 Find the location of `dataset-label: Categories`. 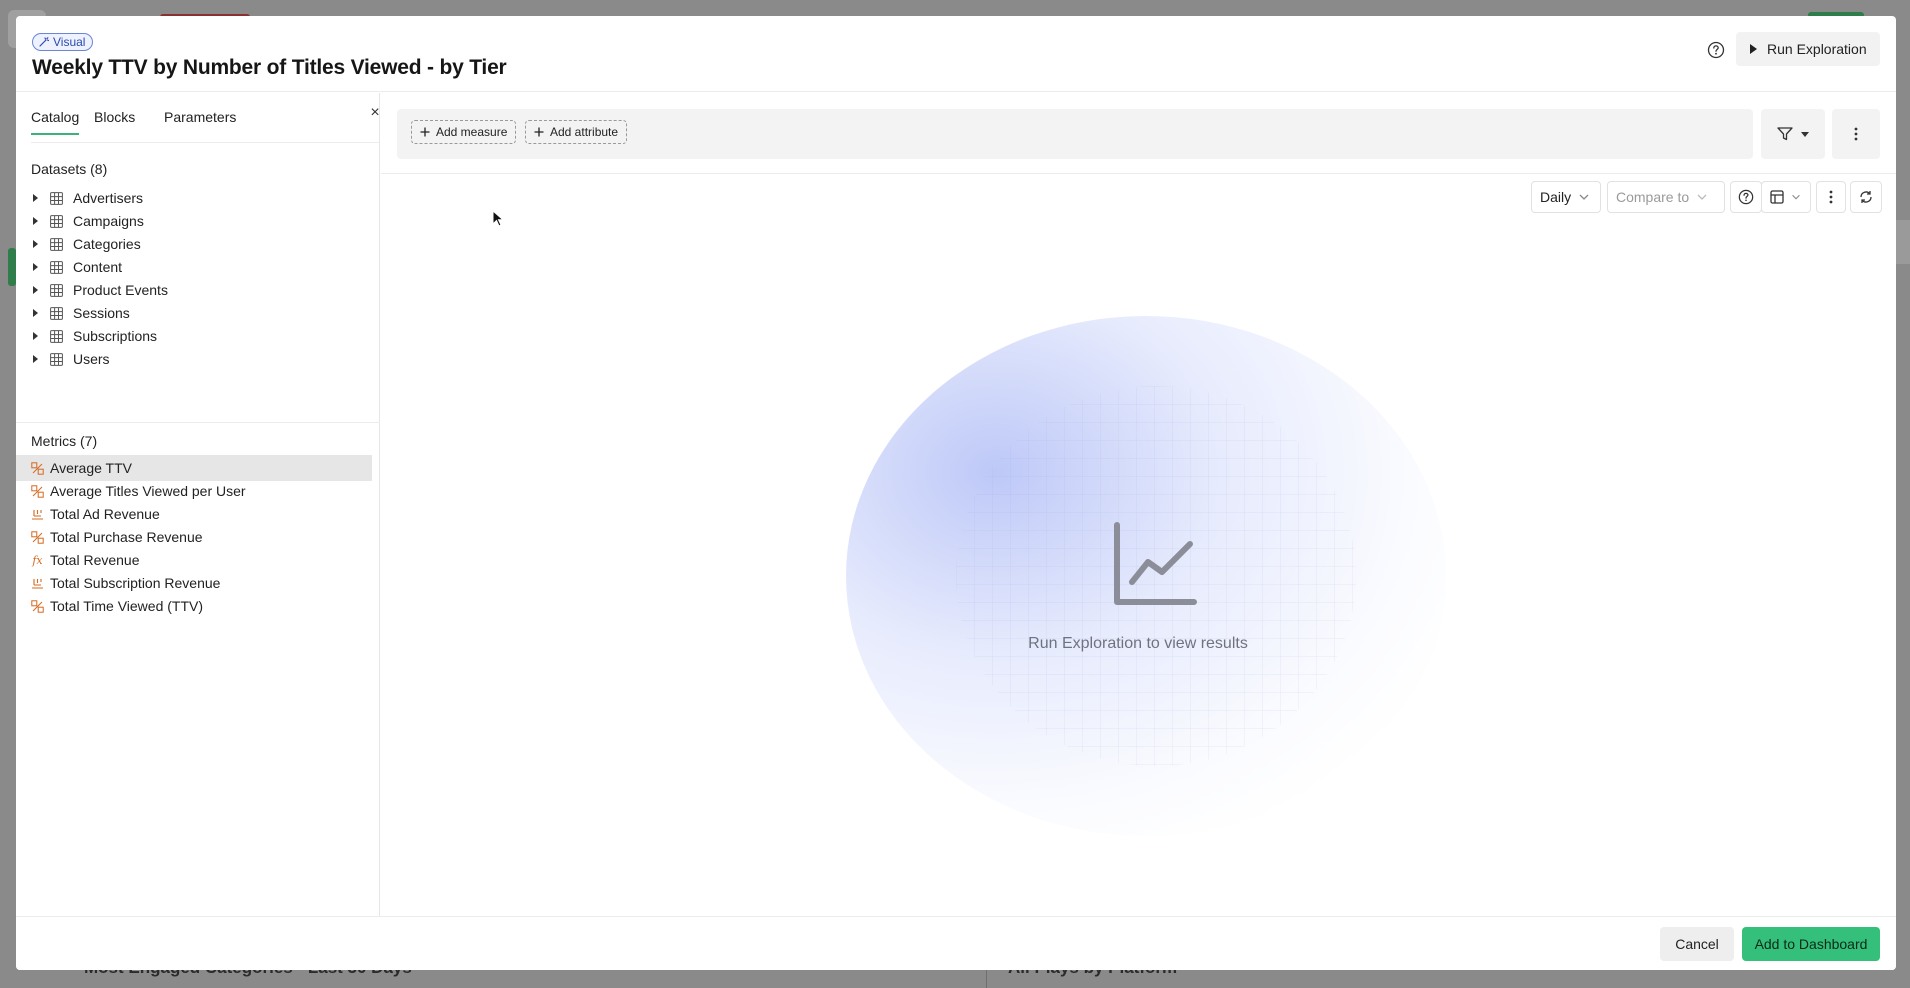

dataset-label: Categories is located at coordinates (107, 244).